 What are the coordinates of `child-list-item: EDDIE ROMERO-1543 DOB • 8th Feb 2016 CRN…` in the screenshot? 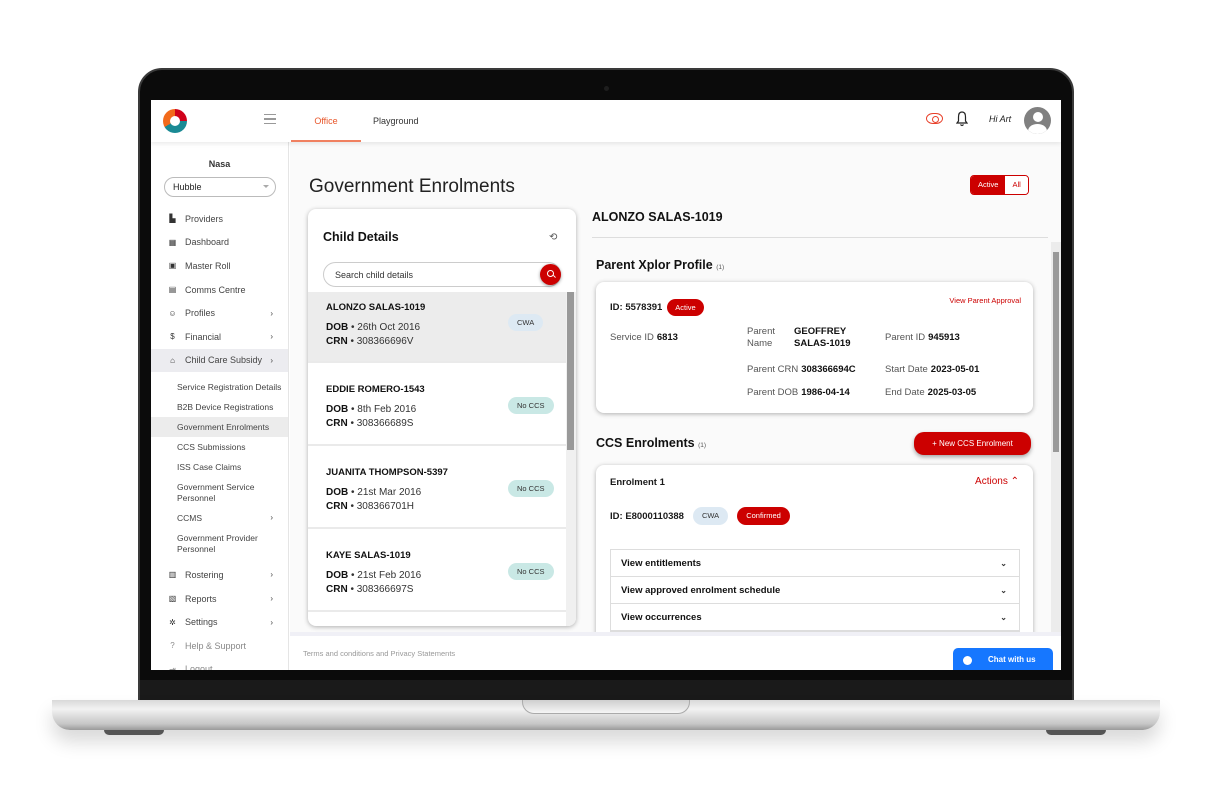 It's located at (437, 404).